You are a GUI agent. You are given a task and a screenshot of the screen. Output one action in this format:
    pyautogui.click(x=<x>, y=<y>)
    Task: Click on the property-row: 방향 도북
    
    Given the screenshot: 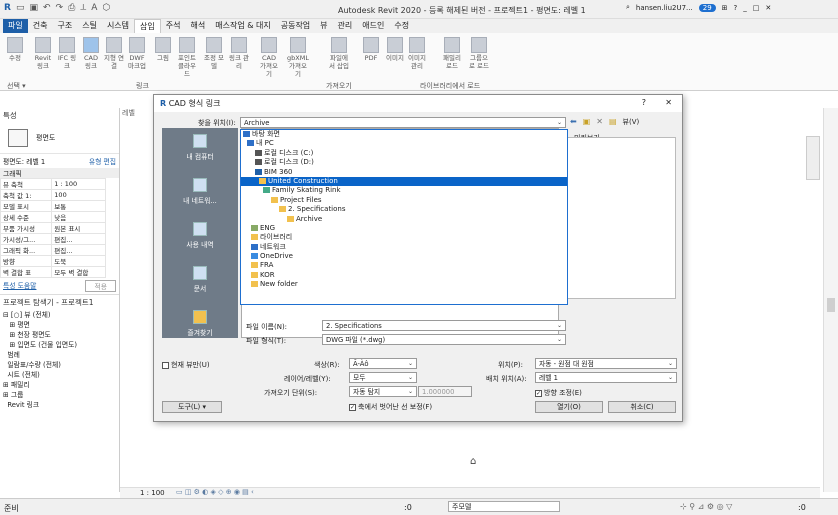 What is the action you would take?
    pyautogui.click(x=53, y=261)
    